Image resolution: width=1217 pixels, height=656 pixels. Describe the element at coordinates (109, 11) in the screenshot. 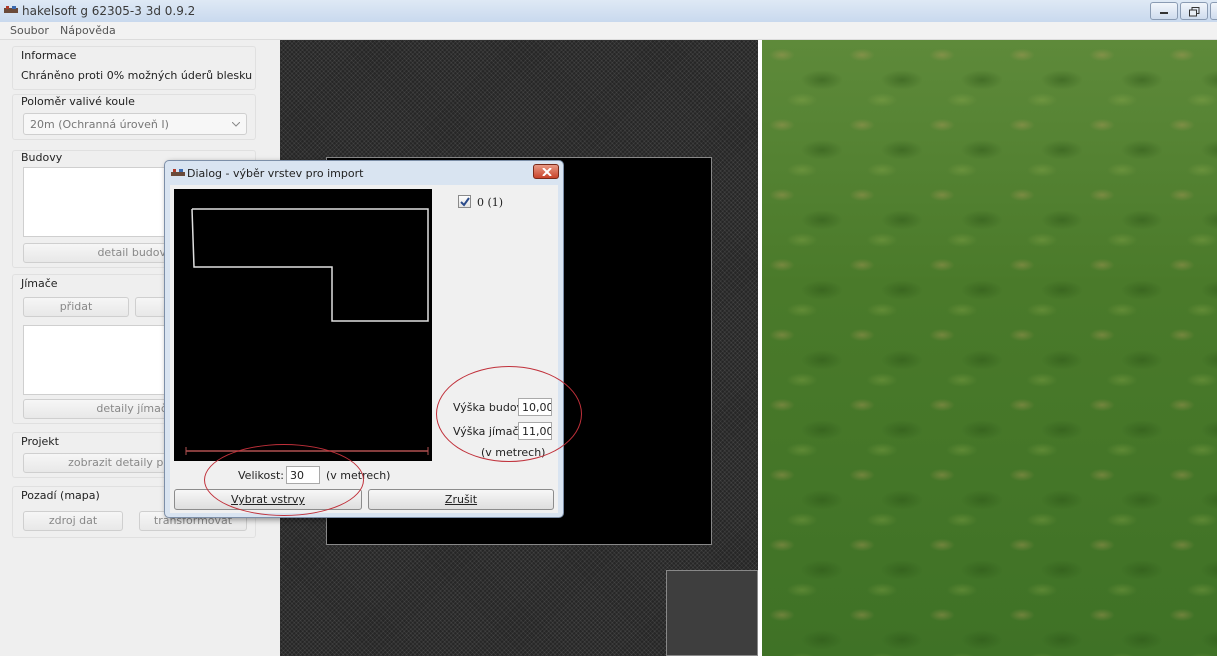

I see `window-title: hakelsoft g 62305-3 3d 0.9.2` at that location.